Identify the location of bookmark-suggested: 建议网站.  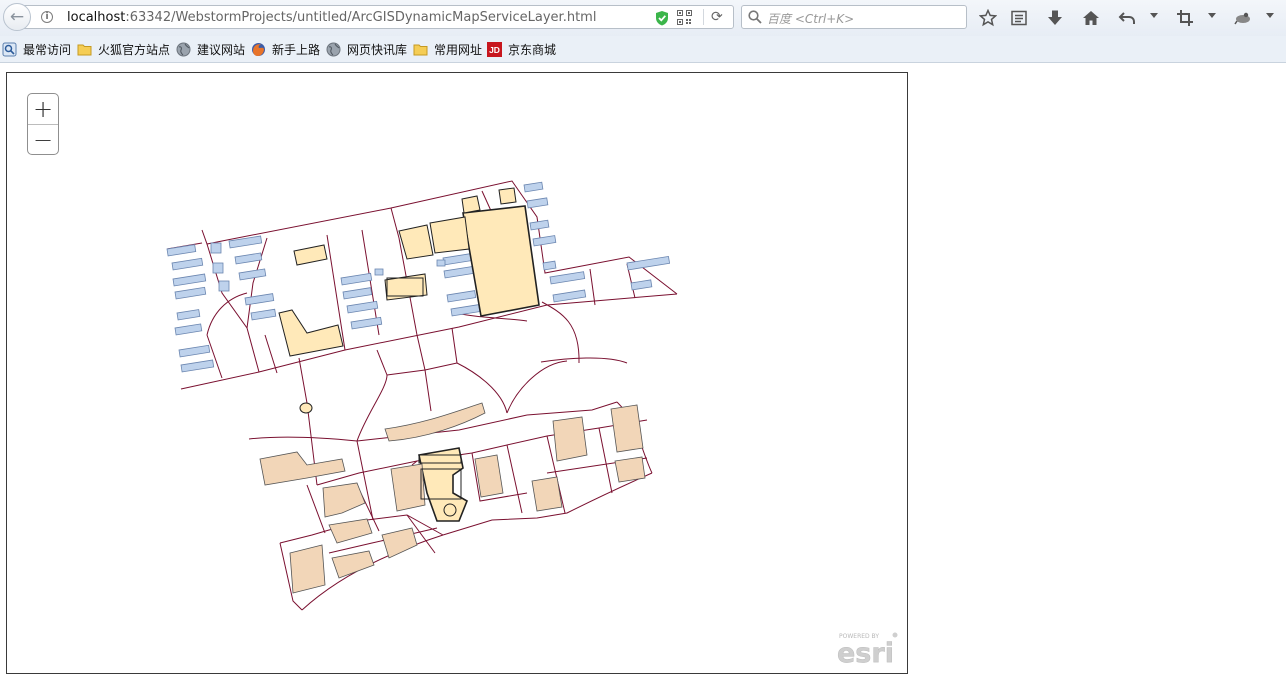
(210, 49).